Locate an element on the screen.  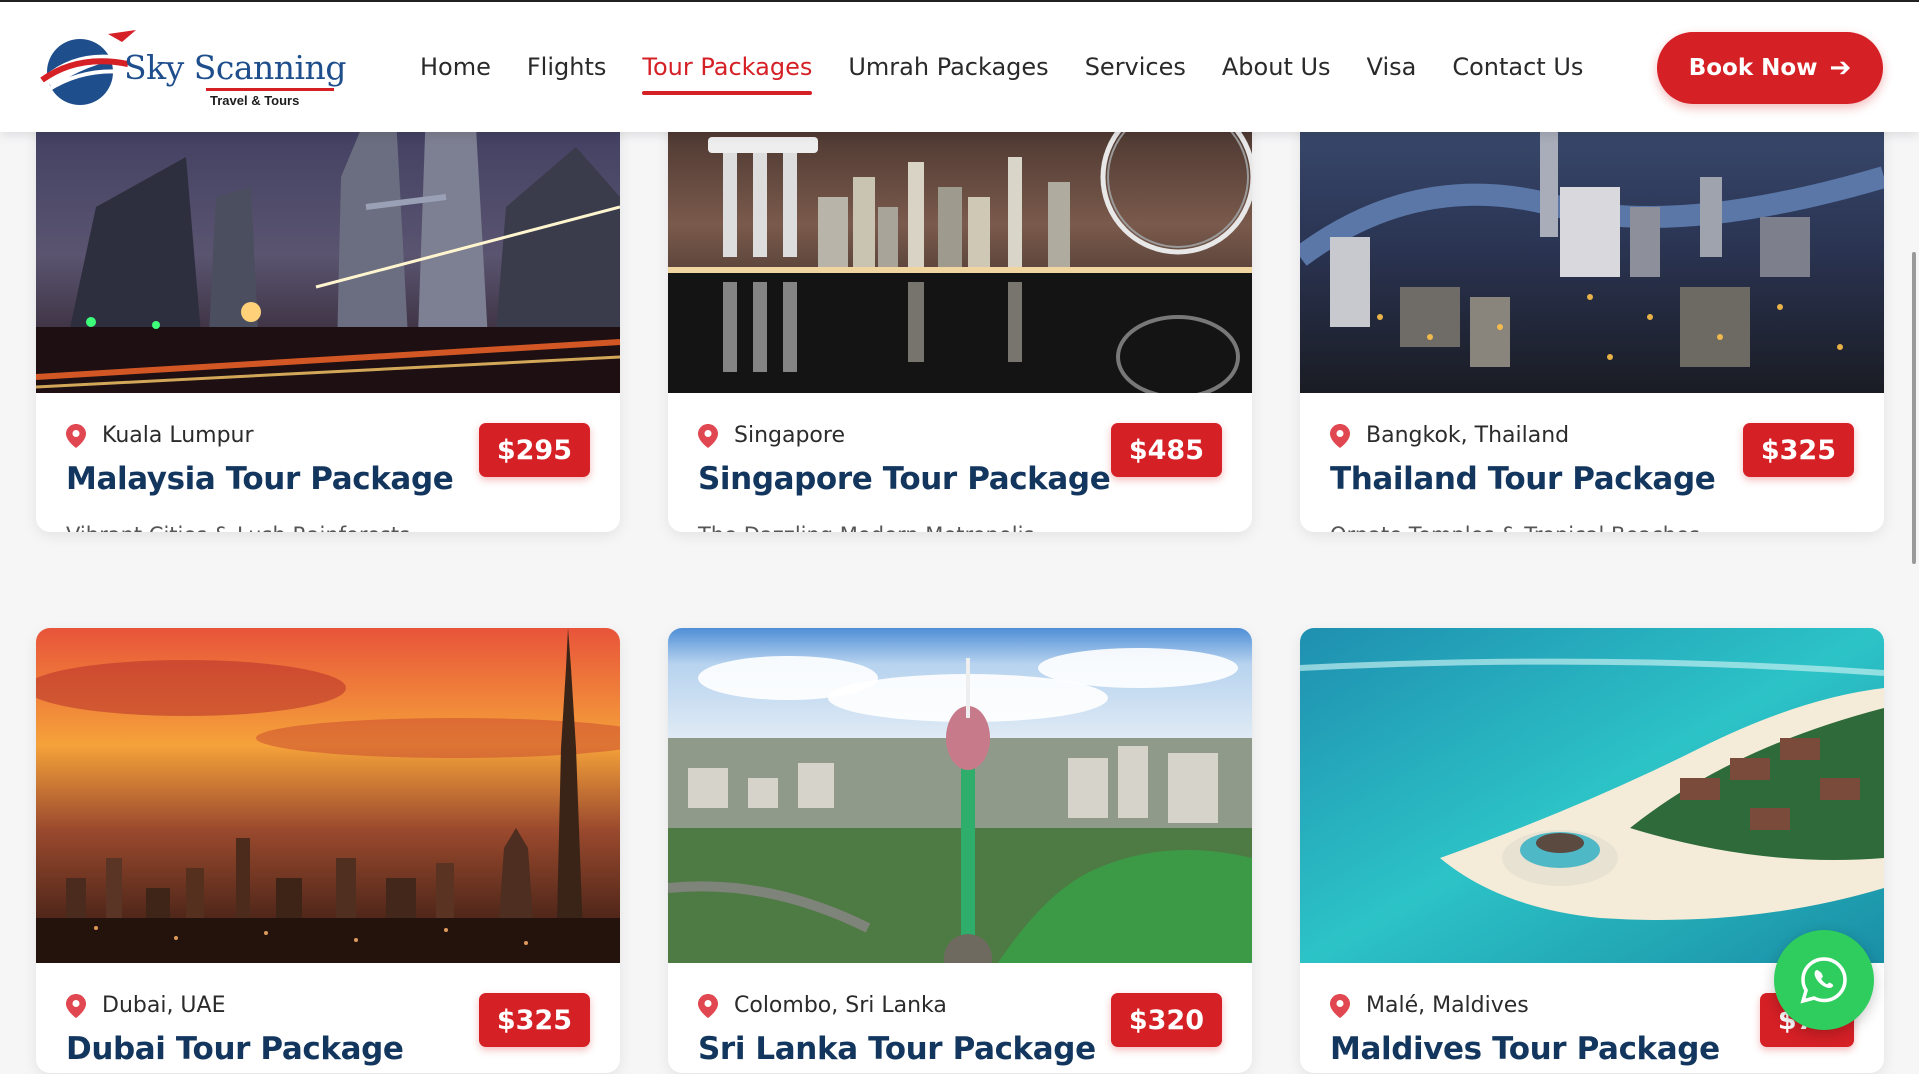
nav-tour-packages: Tour Packages is located at coordinates (727, 74).